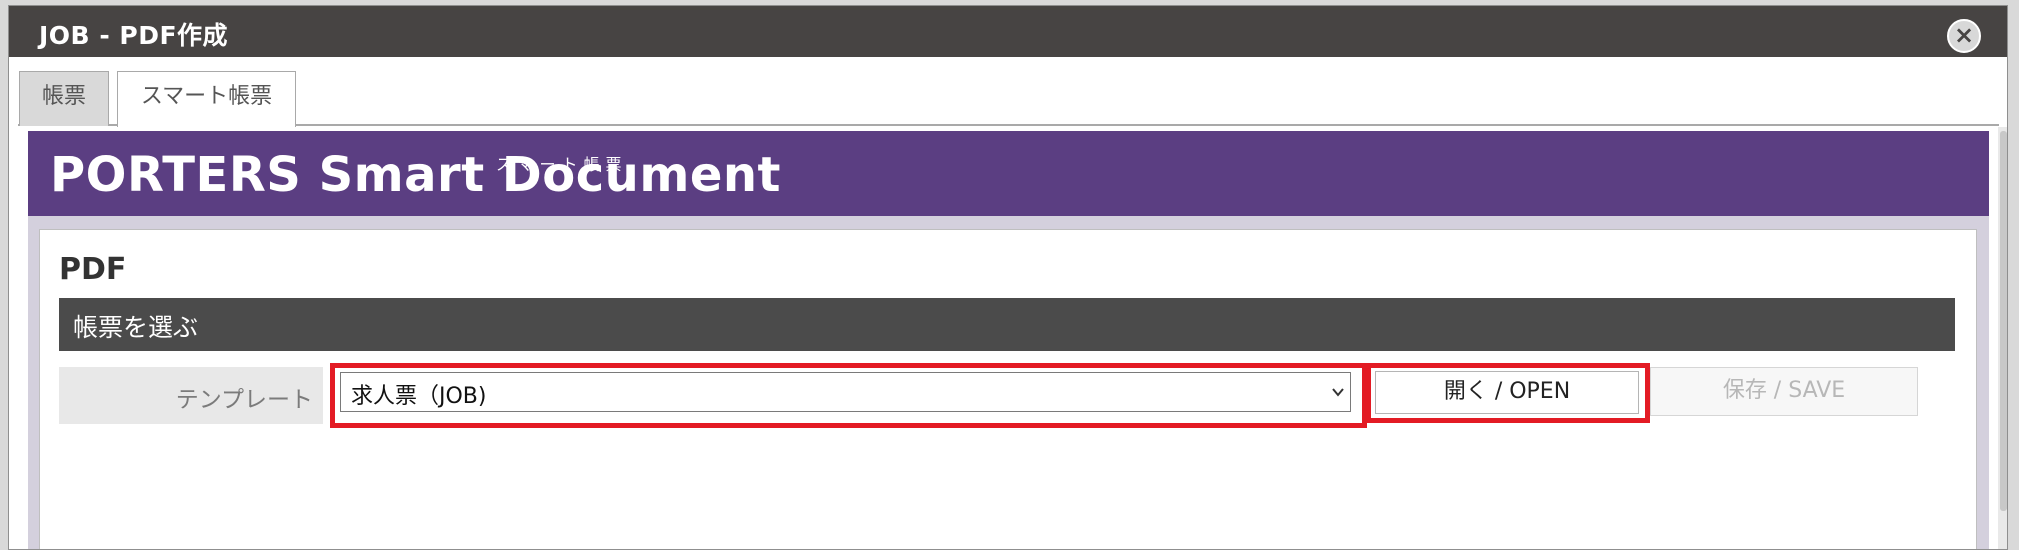 The image size is (2019, 550). What do you see at coordinates (419, 396) in the screenshot?
I see `template-select-value: 求人票（JOB)` at bounding box center [419, 396].